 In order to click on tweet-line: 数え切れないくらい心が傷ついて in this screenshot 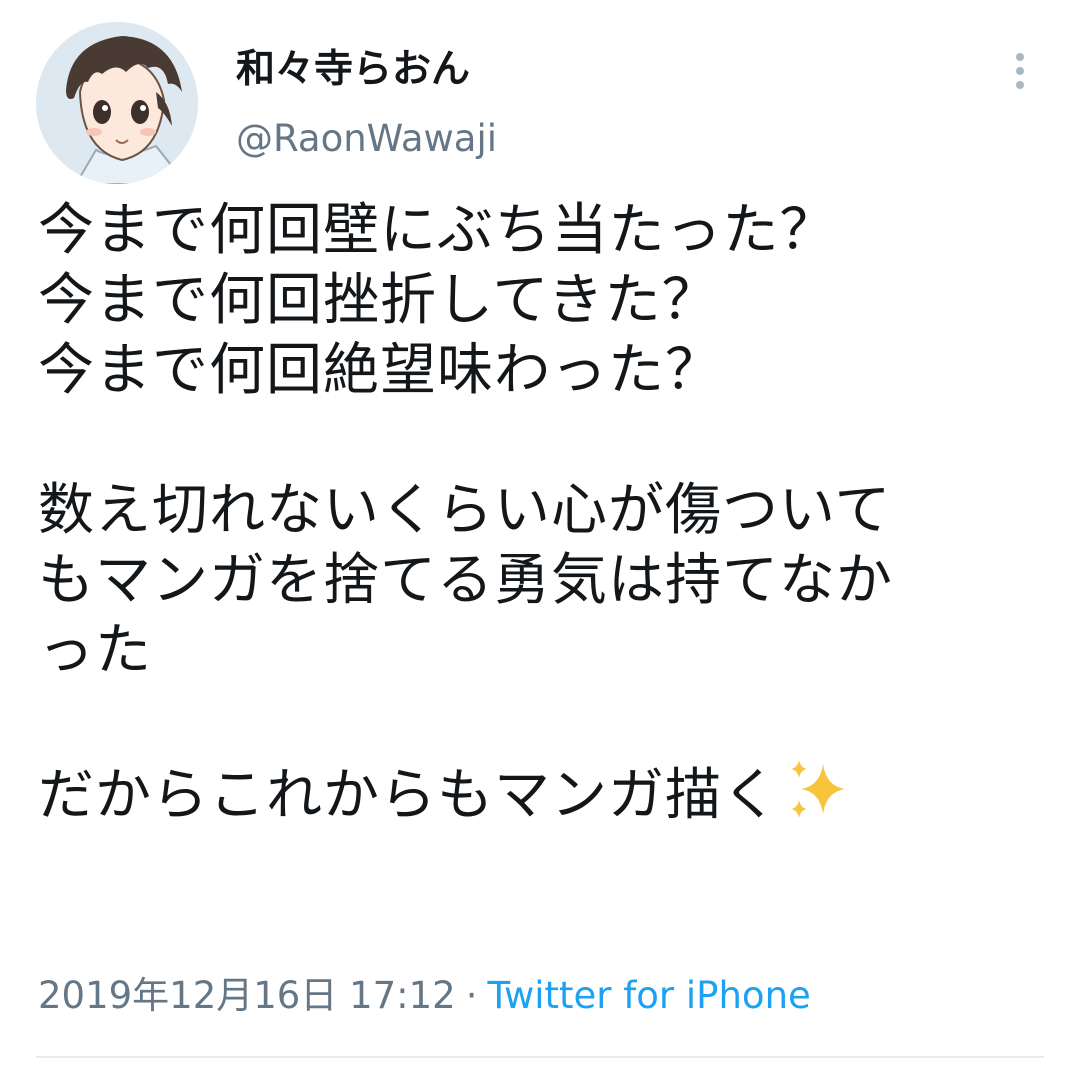, I will do `click(465, 510)`.